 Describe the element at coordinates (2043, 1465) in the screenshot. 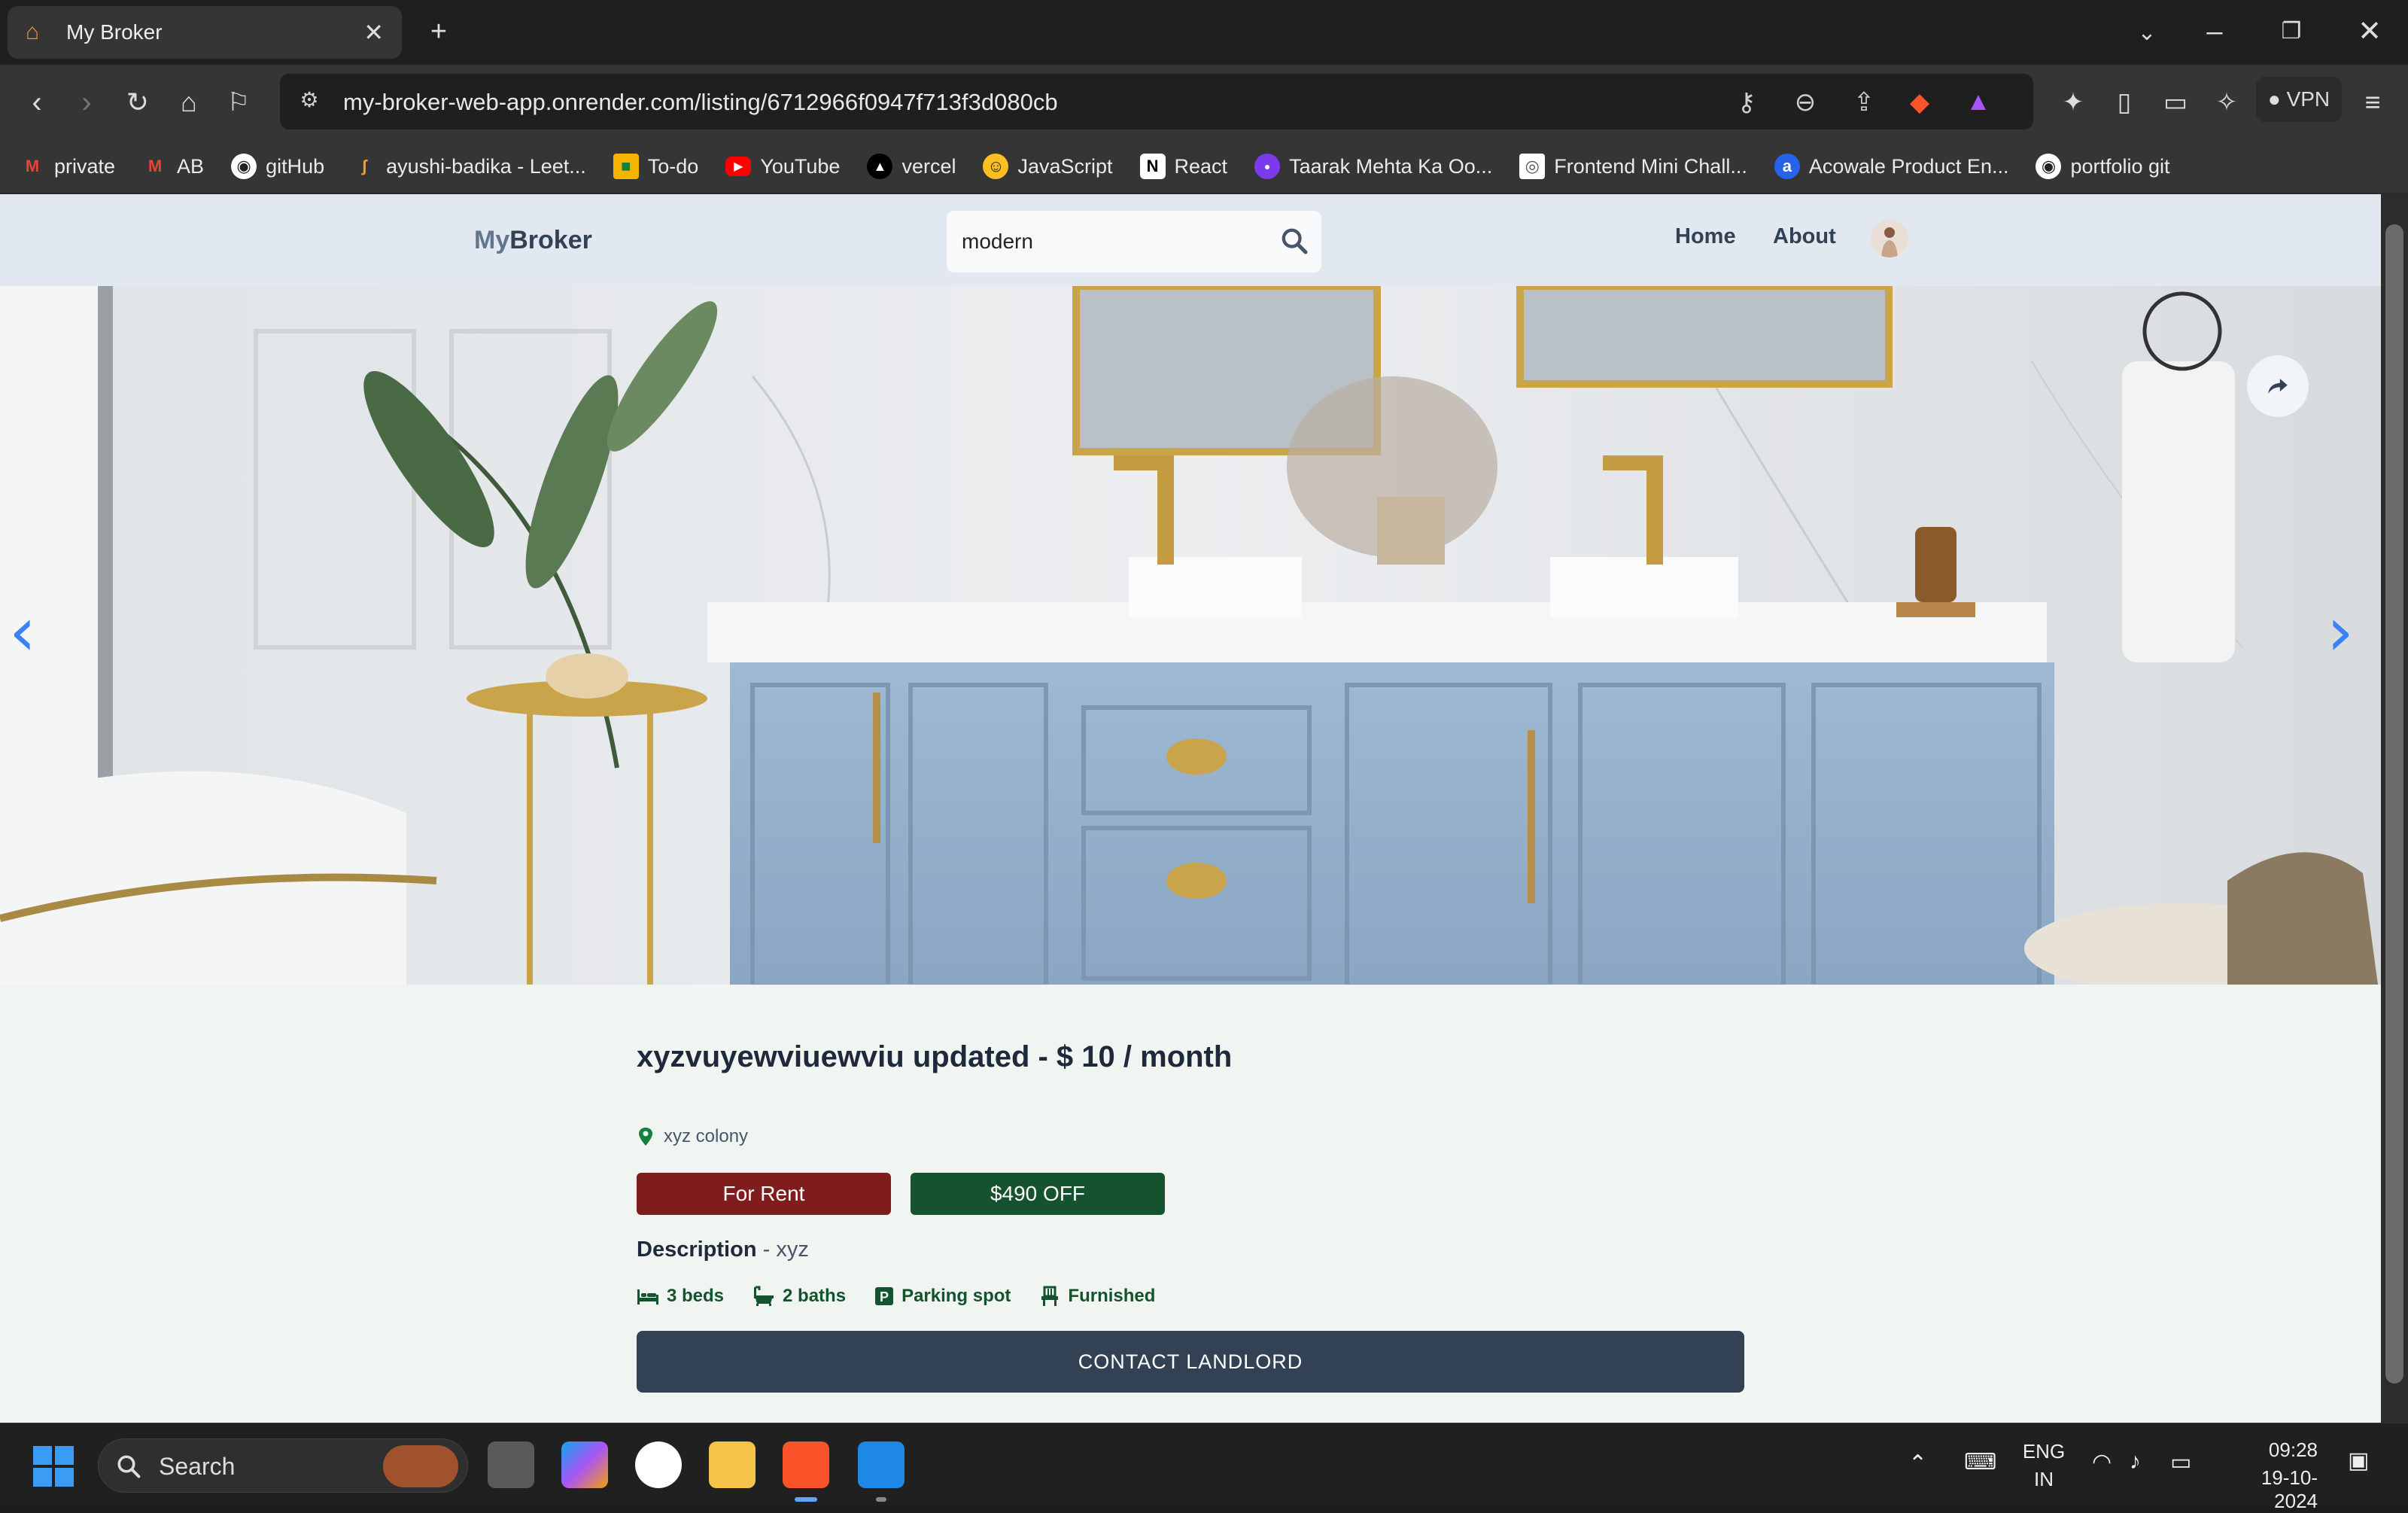

I see `language-indicator: ENG IN` at that location.